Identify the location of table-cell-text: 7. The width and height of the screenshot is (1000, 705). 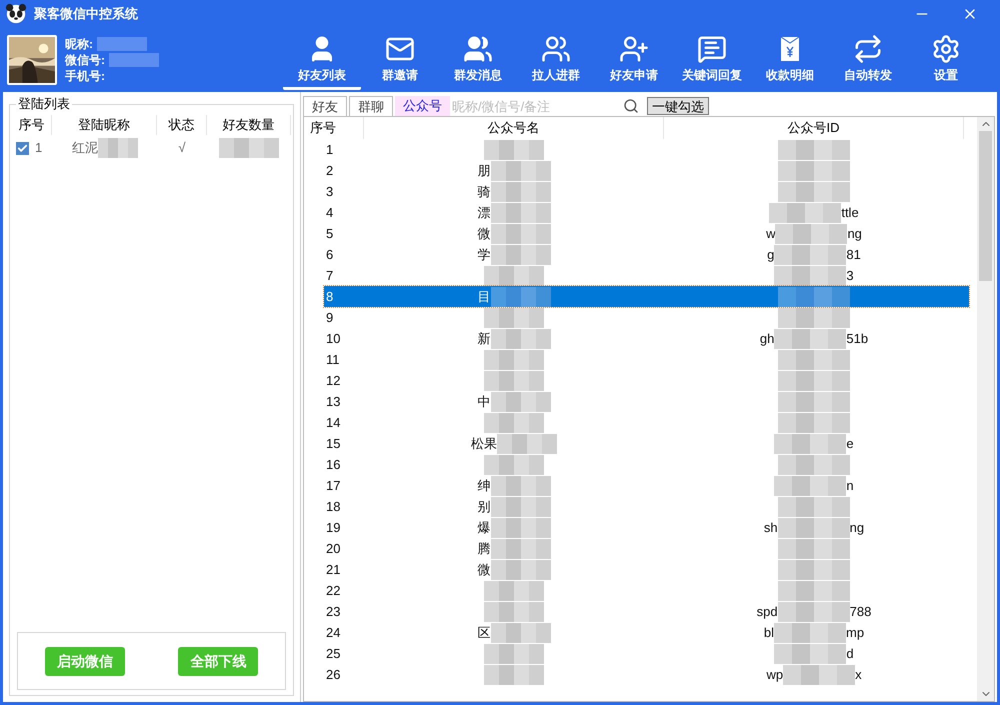
(329, 275).